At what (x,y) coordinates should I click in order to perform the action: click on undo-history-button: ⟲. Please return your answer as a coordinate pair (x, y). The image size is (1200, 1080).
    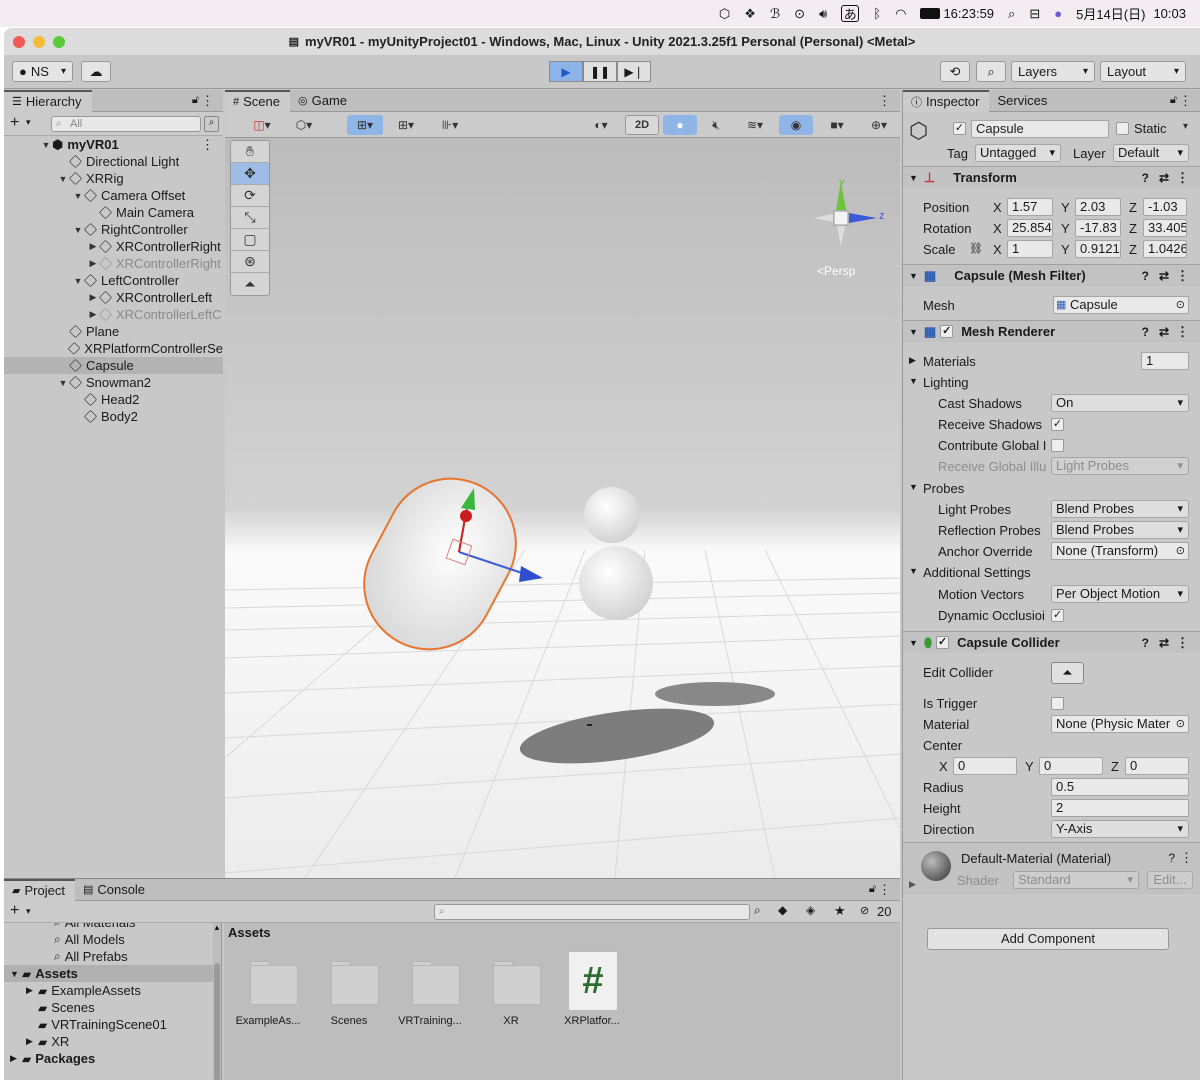
    Looking at the image, I should click on (955, 71).